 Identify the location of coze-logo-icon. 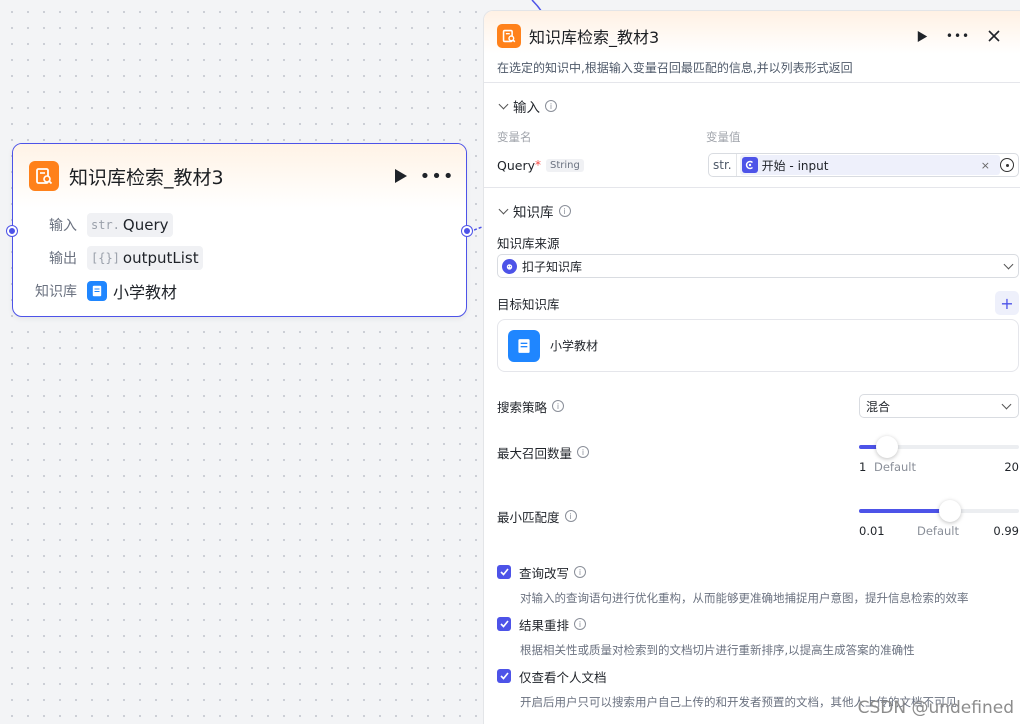
(509, 266).